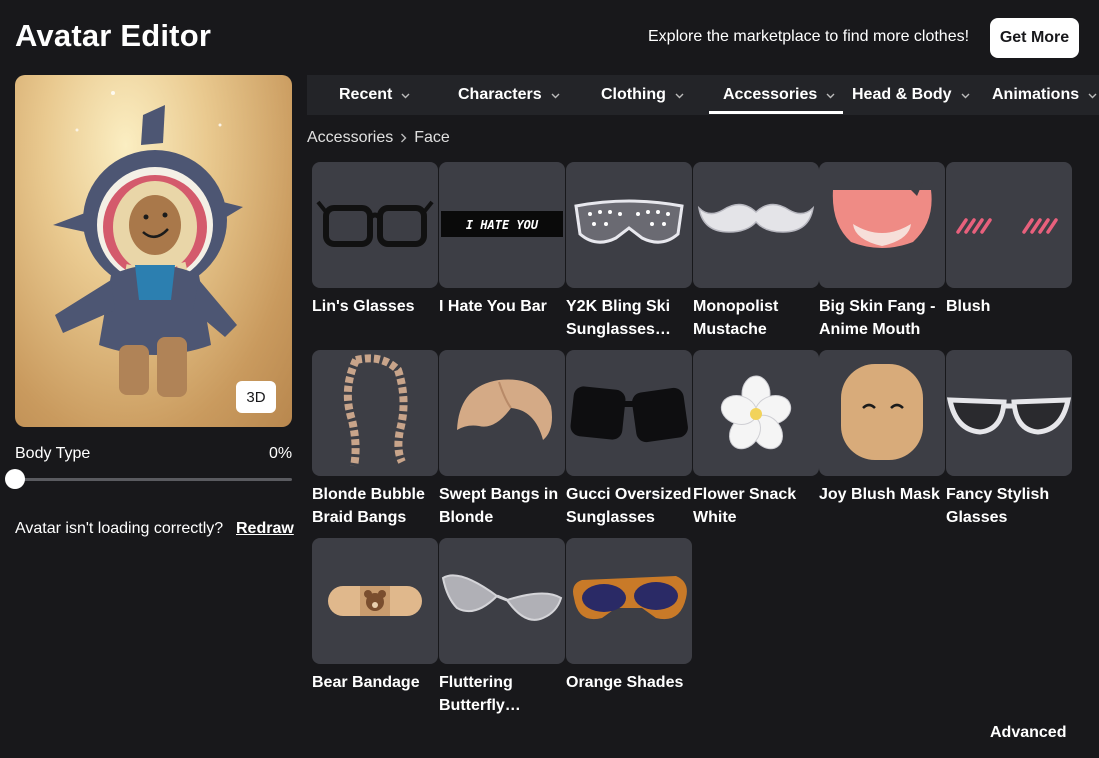  Describe the element at coordinates (350, 138) in the screenshot. I see `breadcrumb-parent: Accessories` at that location.